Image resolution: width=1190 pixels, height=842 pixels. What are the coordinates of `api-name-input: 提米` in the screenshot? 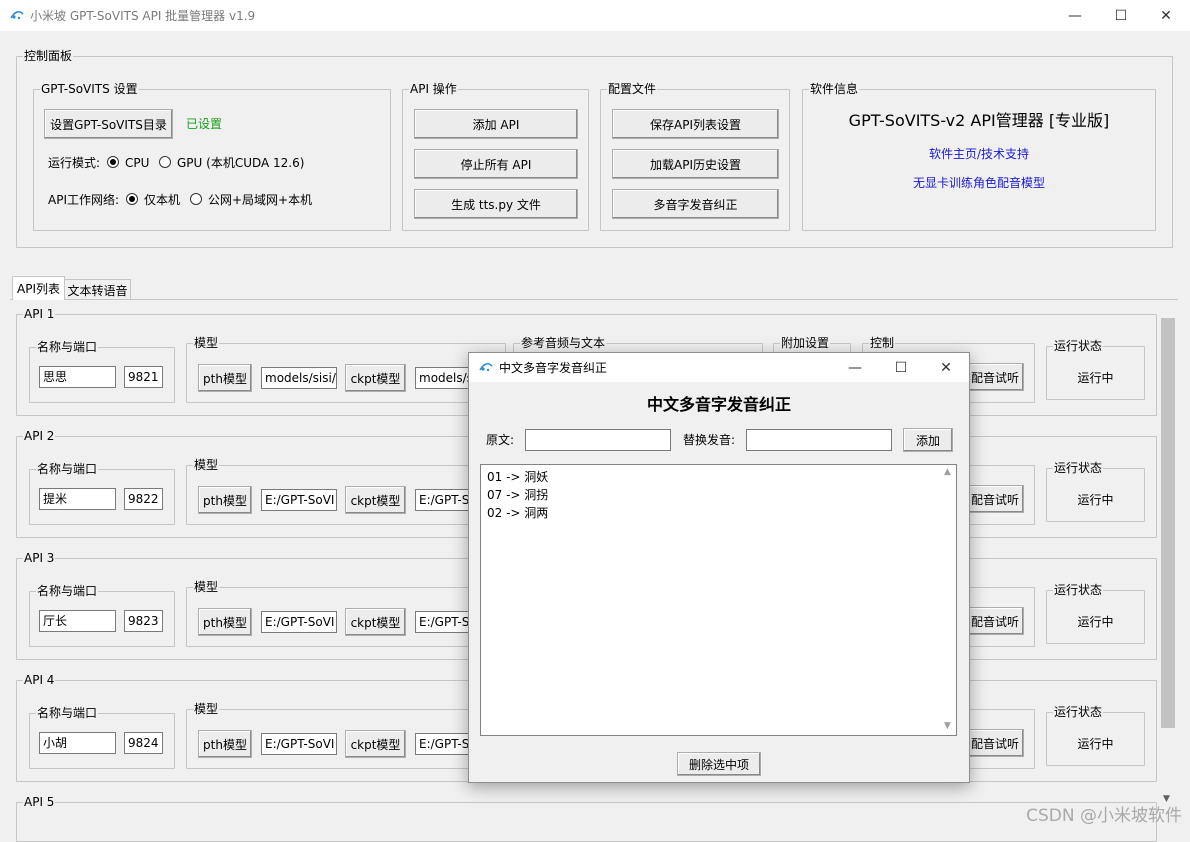 It's located at (77, 499).